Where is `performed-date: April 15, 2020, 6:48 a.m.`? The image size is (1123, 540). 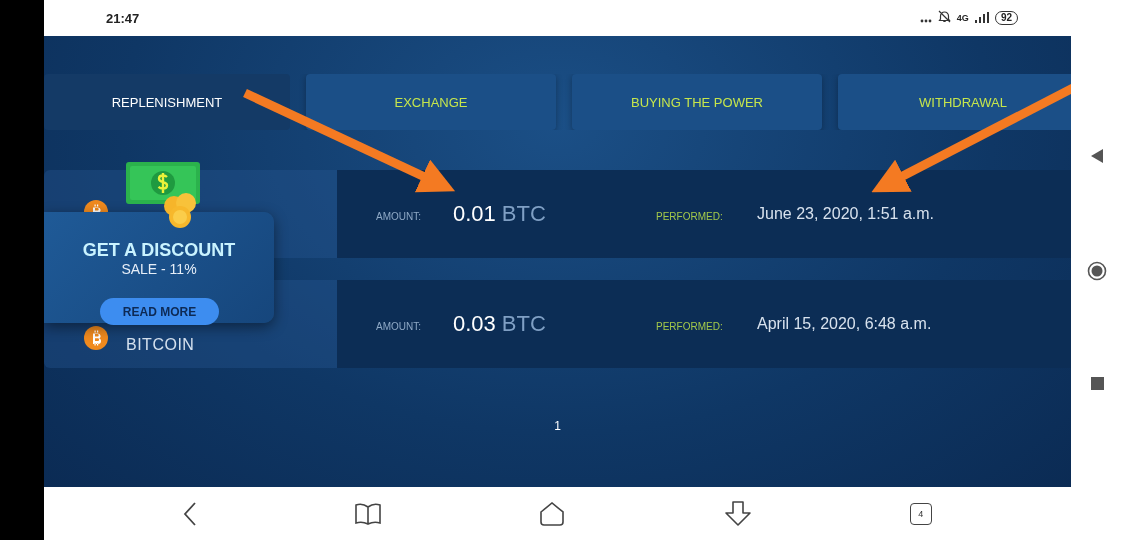
performed-date: April 15, 2020, 6:48 a.m. is located at coordinates (844, 324).